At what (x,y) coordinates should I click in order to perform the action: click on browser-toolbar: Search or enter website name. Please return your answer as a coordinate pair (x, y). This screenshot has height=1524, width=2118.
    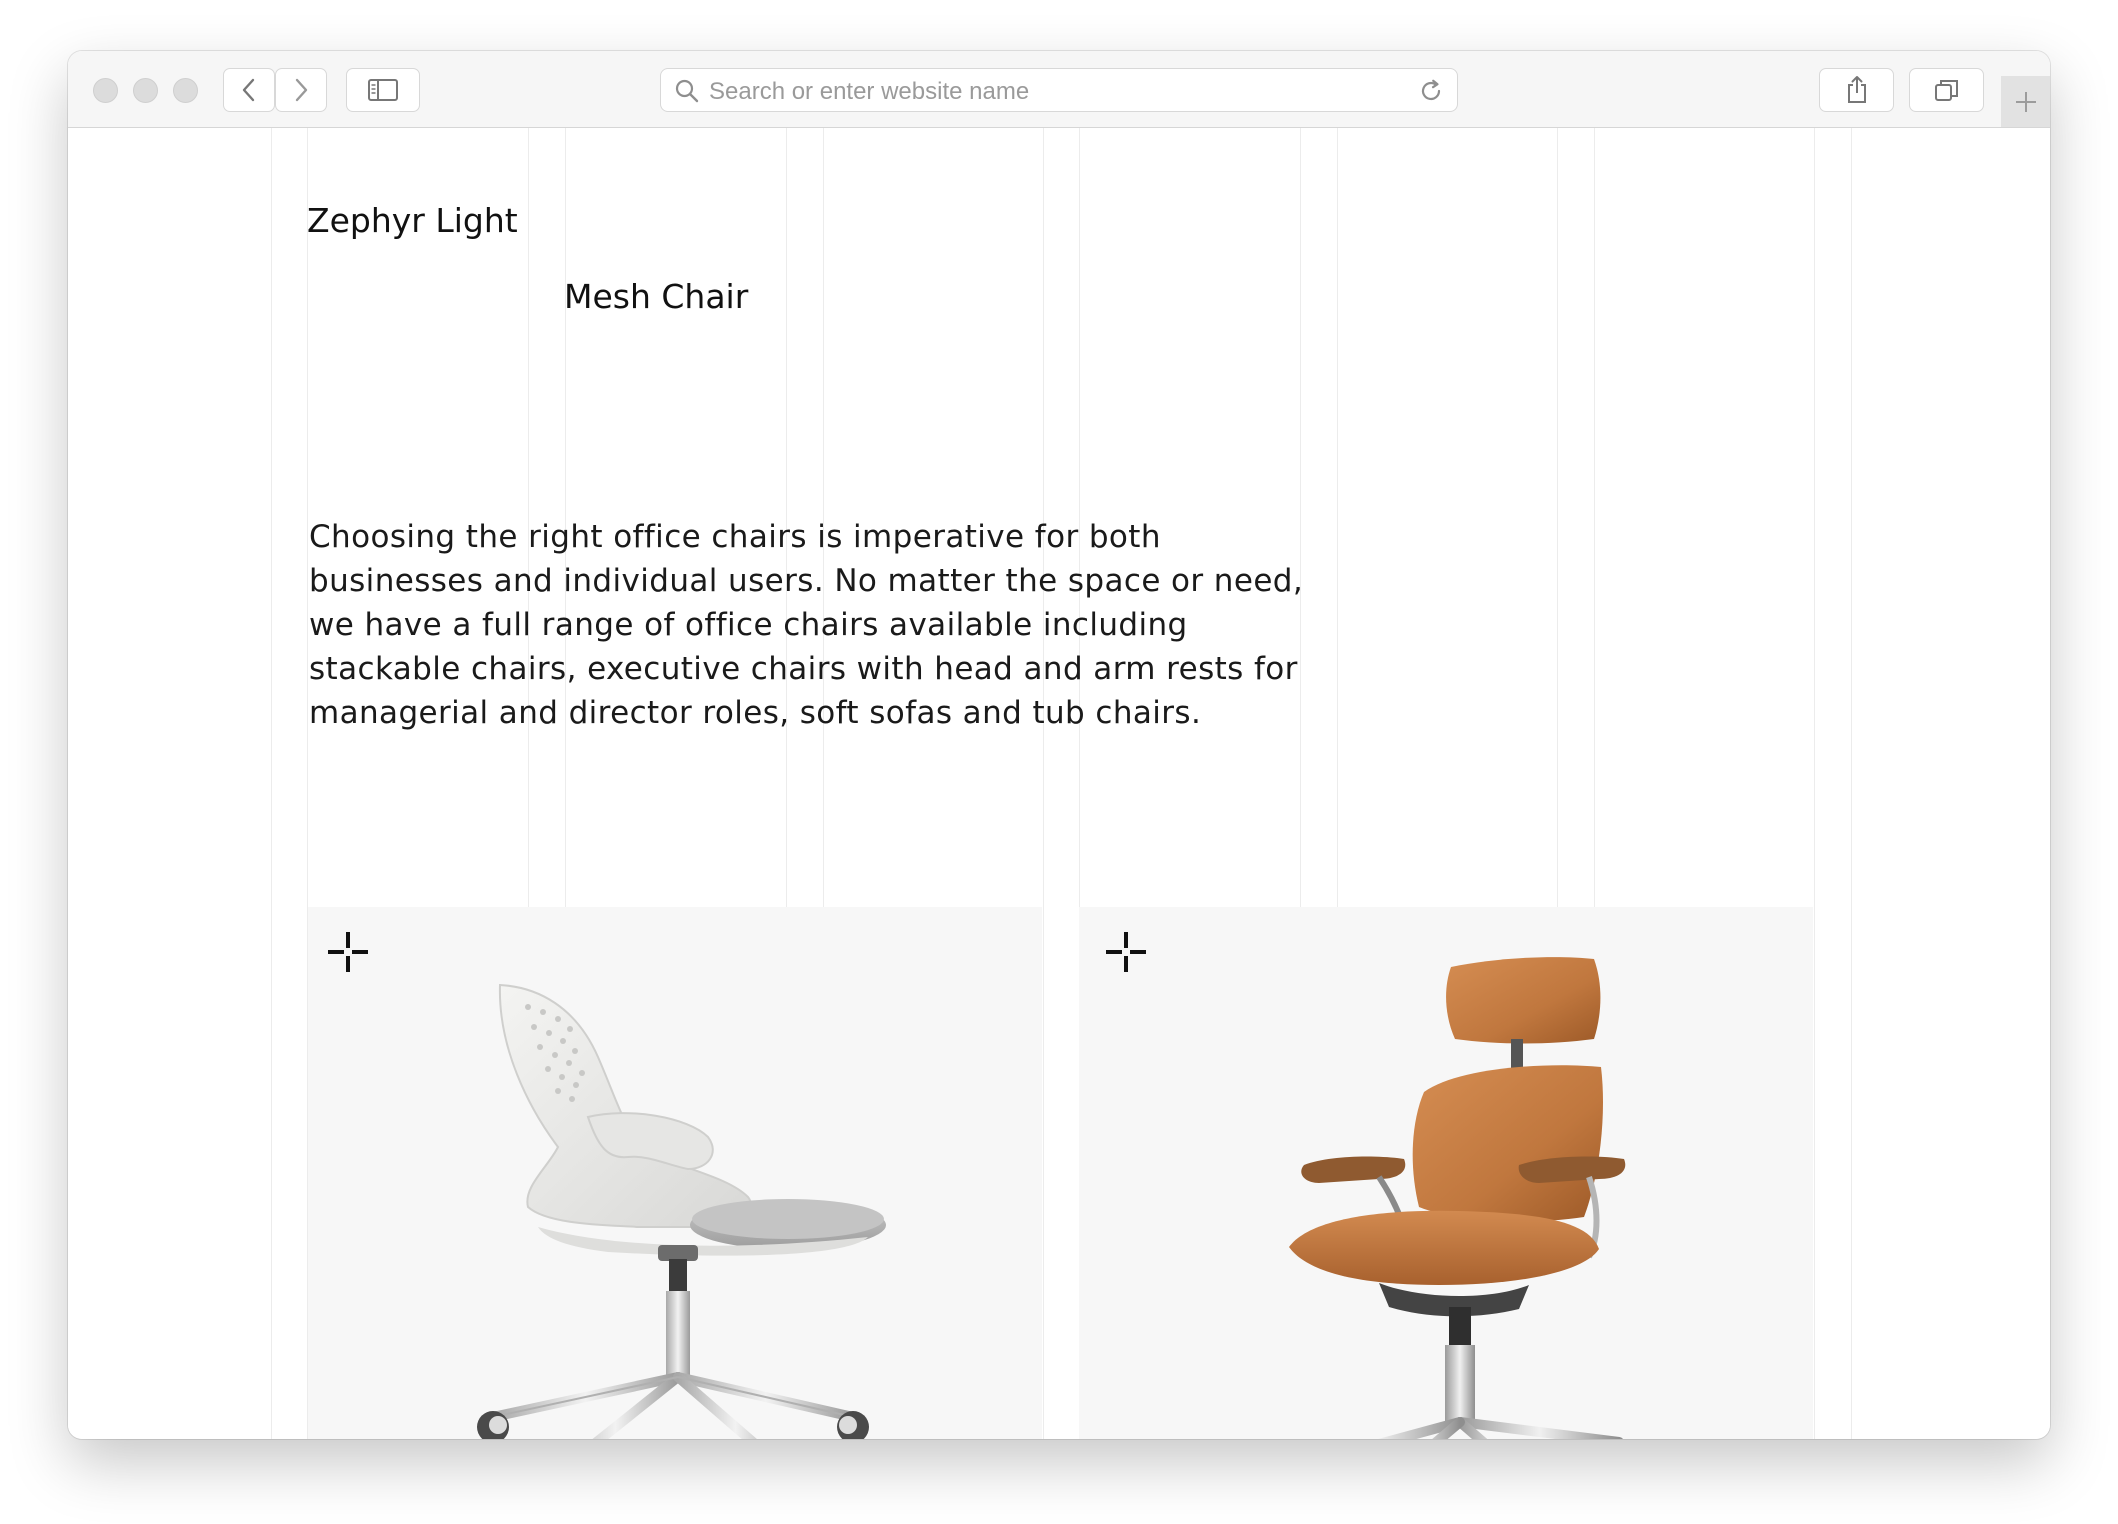
    Looking at the image, I should click on (1059, 89).